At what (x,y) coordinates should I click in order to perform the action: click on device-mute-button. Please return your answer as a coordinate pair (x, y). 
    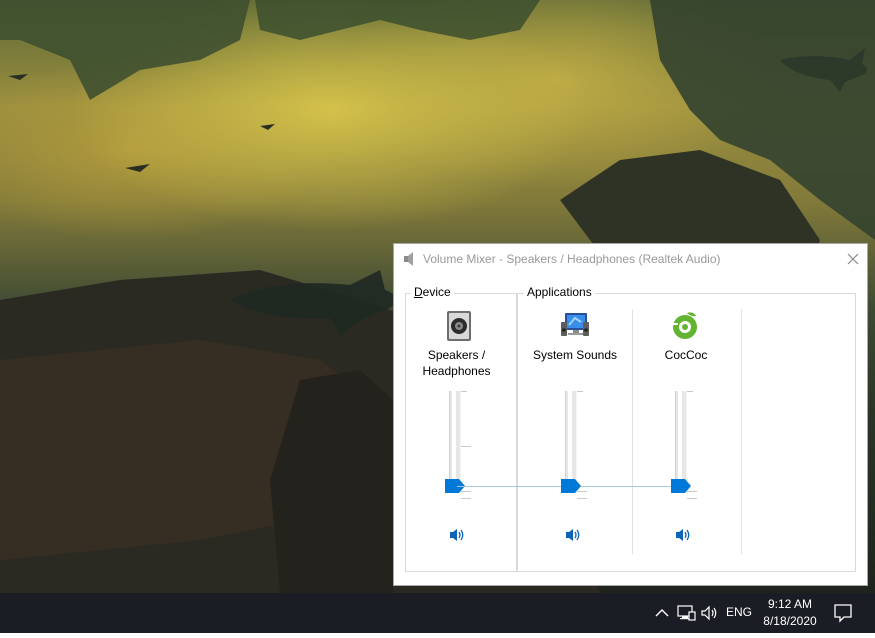
    Looking at the image, I should click on (458, 535).